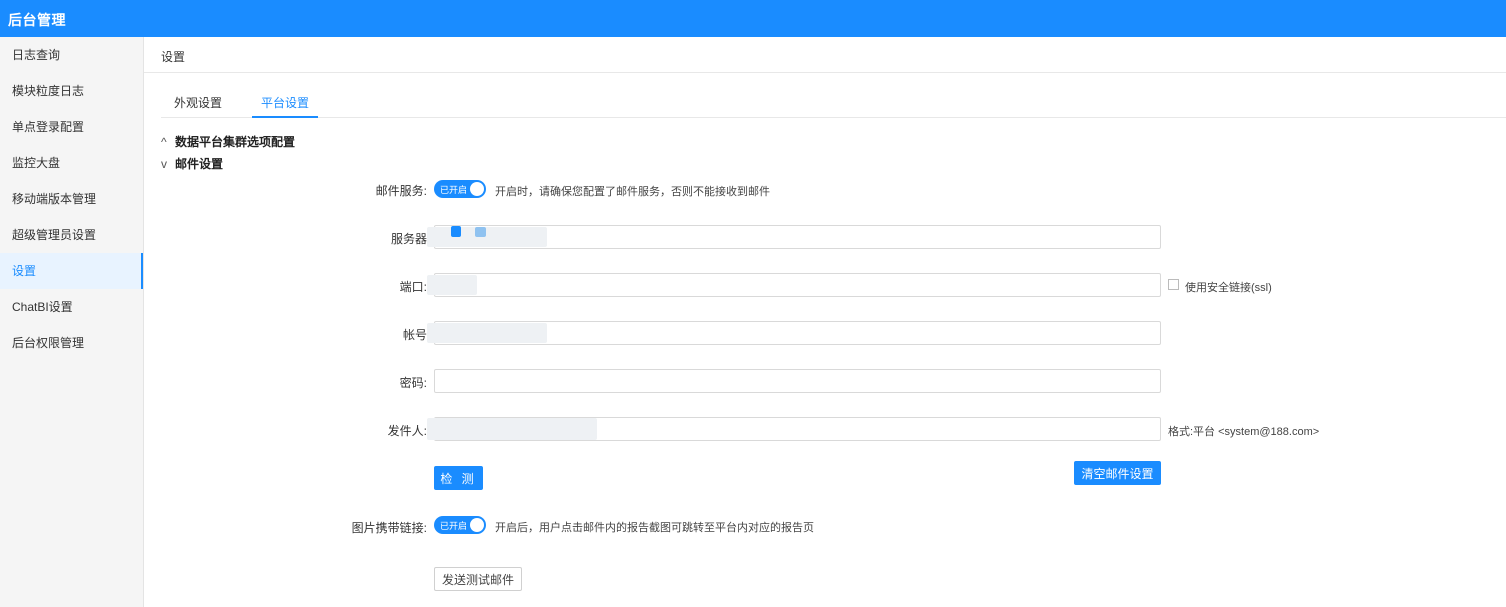 This screenshot has height=607, width=1506. Describe the element at coordinates (235, 142) in the screenshot. I see `section-cluster-label: 数据平台集群选项配置` at that location.